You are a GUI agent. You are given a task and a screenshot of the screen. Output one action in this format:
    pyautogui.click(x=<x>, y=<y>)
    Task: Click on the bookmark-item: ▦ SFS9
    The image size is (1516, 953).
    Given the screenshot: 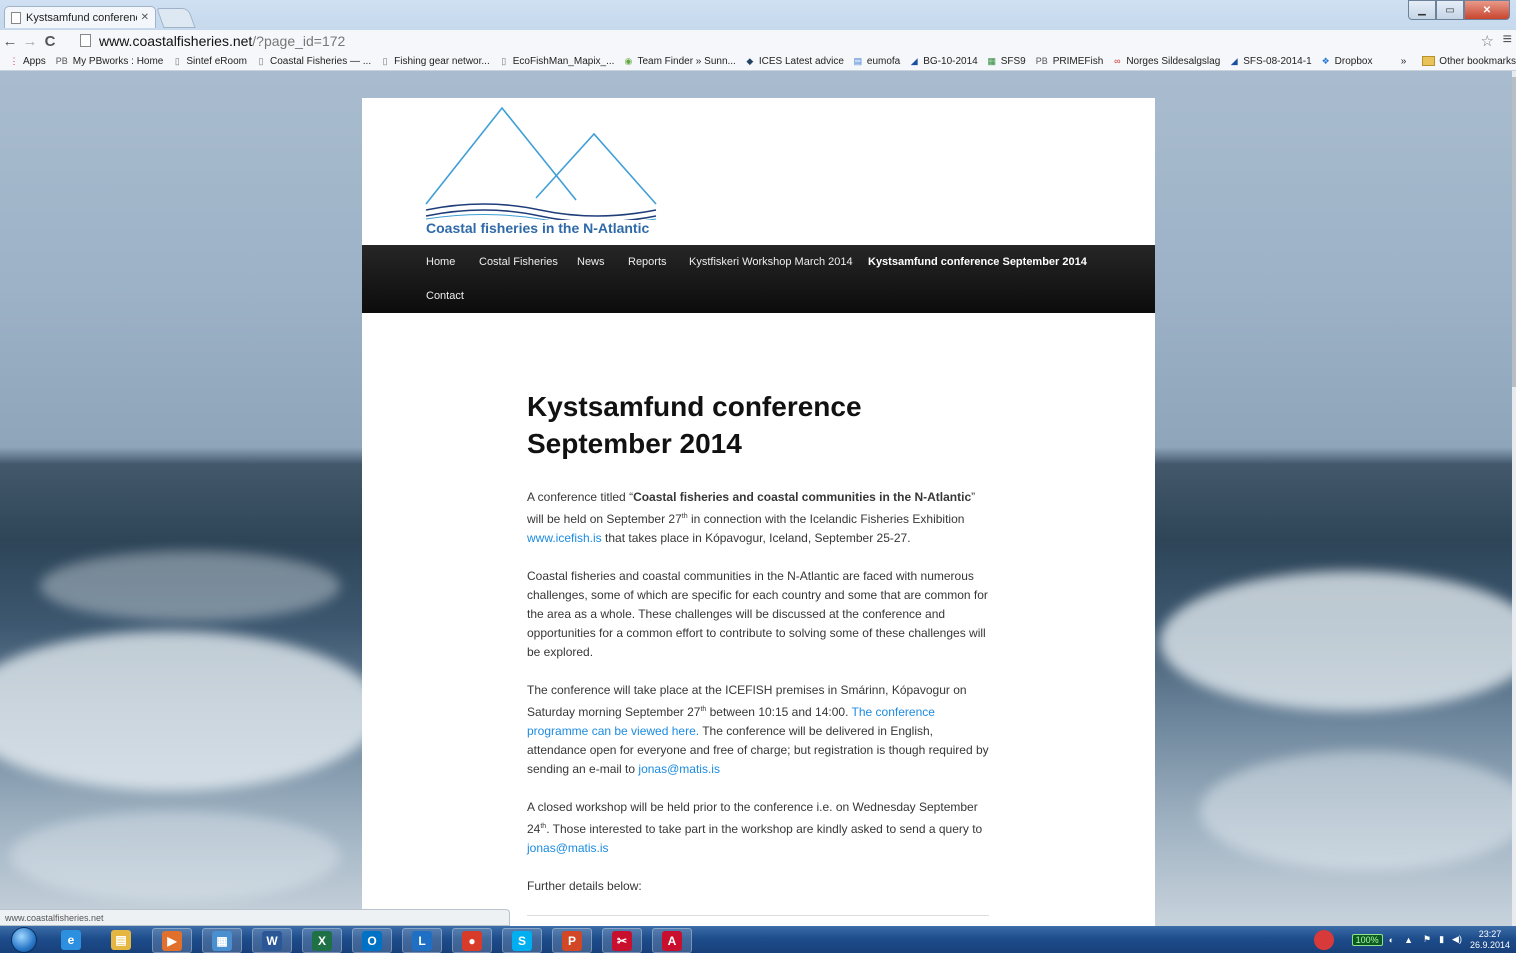 What is the action you would take?
    pyautogui.click(x=1006, y=61)
    